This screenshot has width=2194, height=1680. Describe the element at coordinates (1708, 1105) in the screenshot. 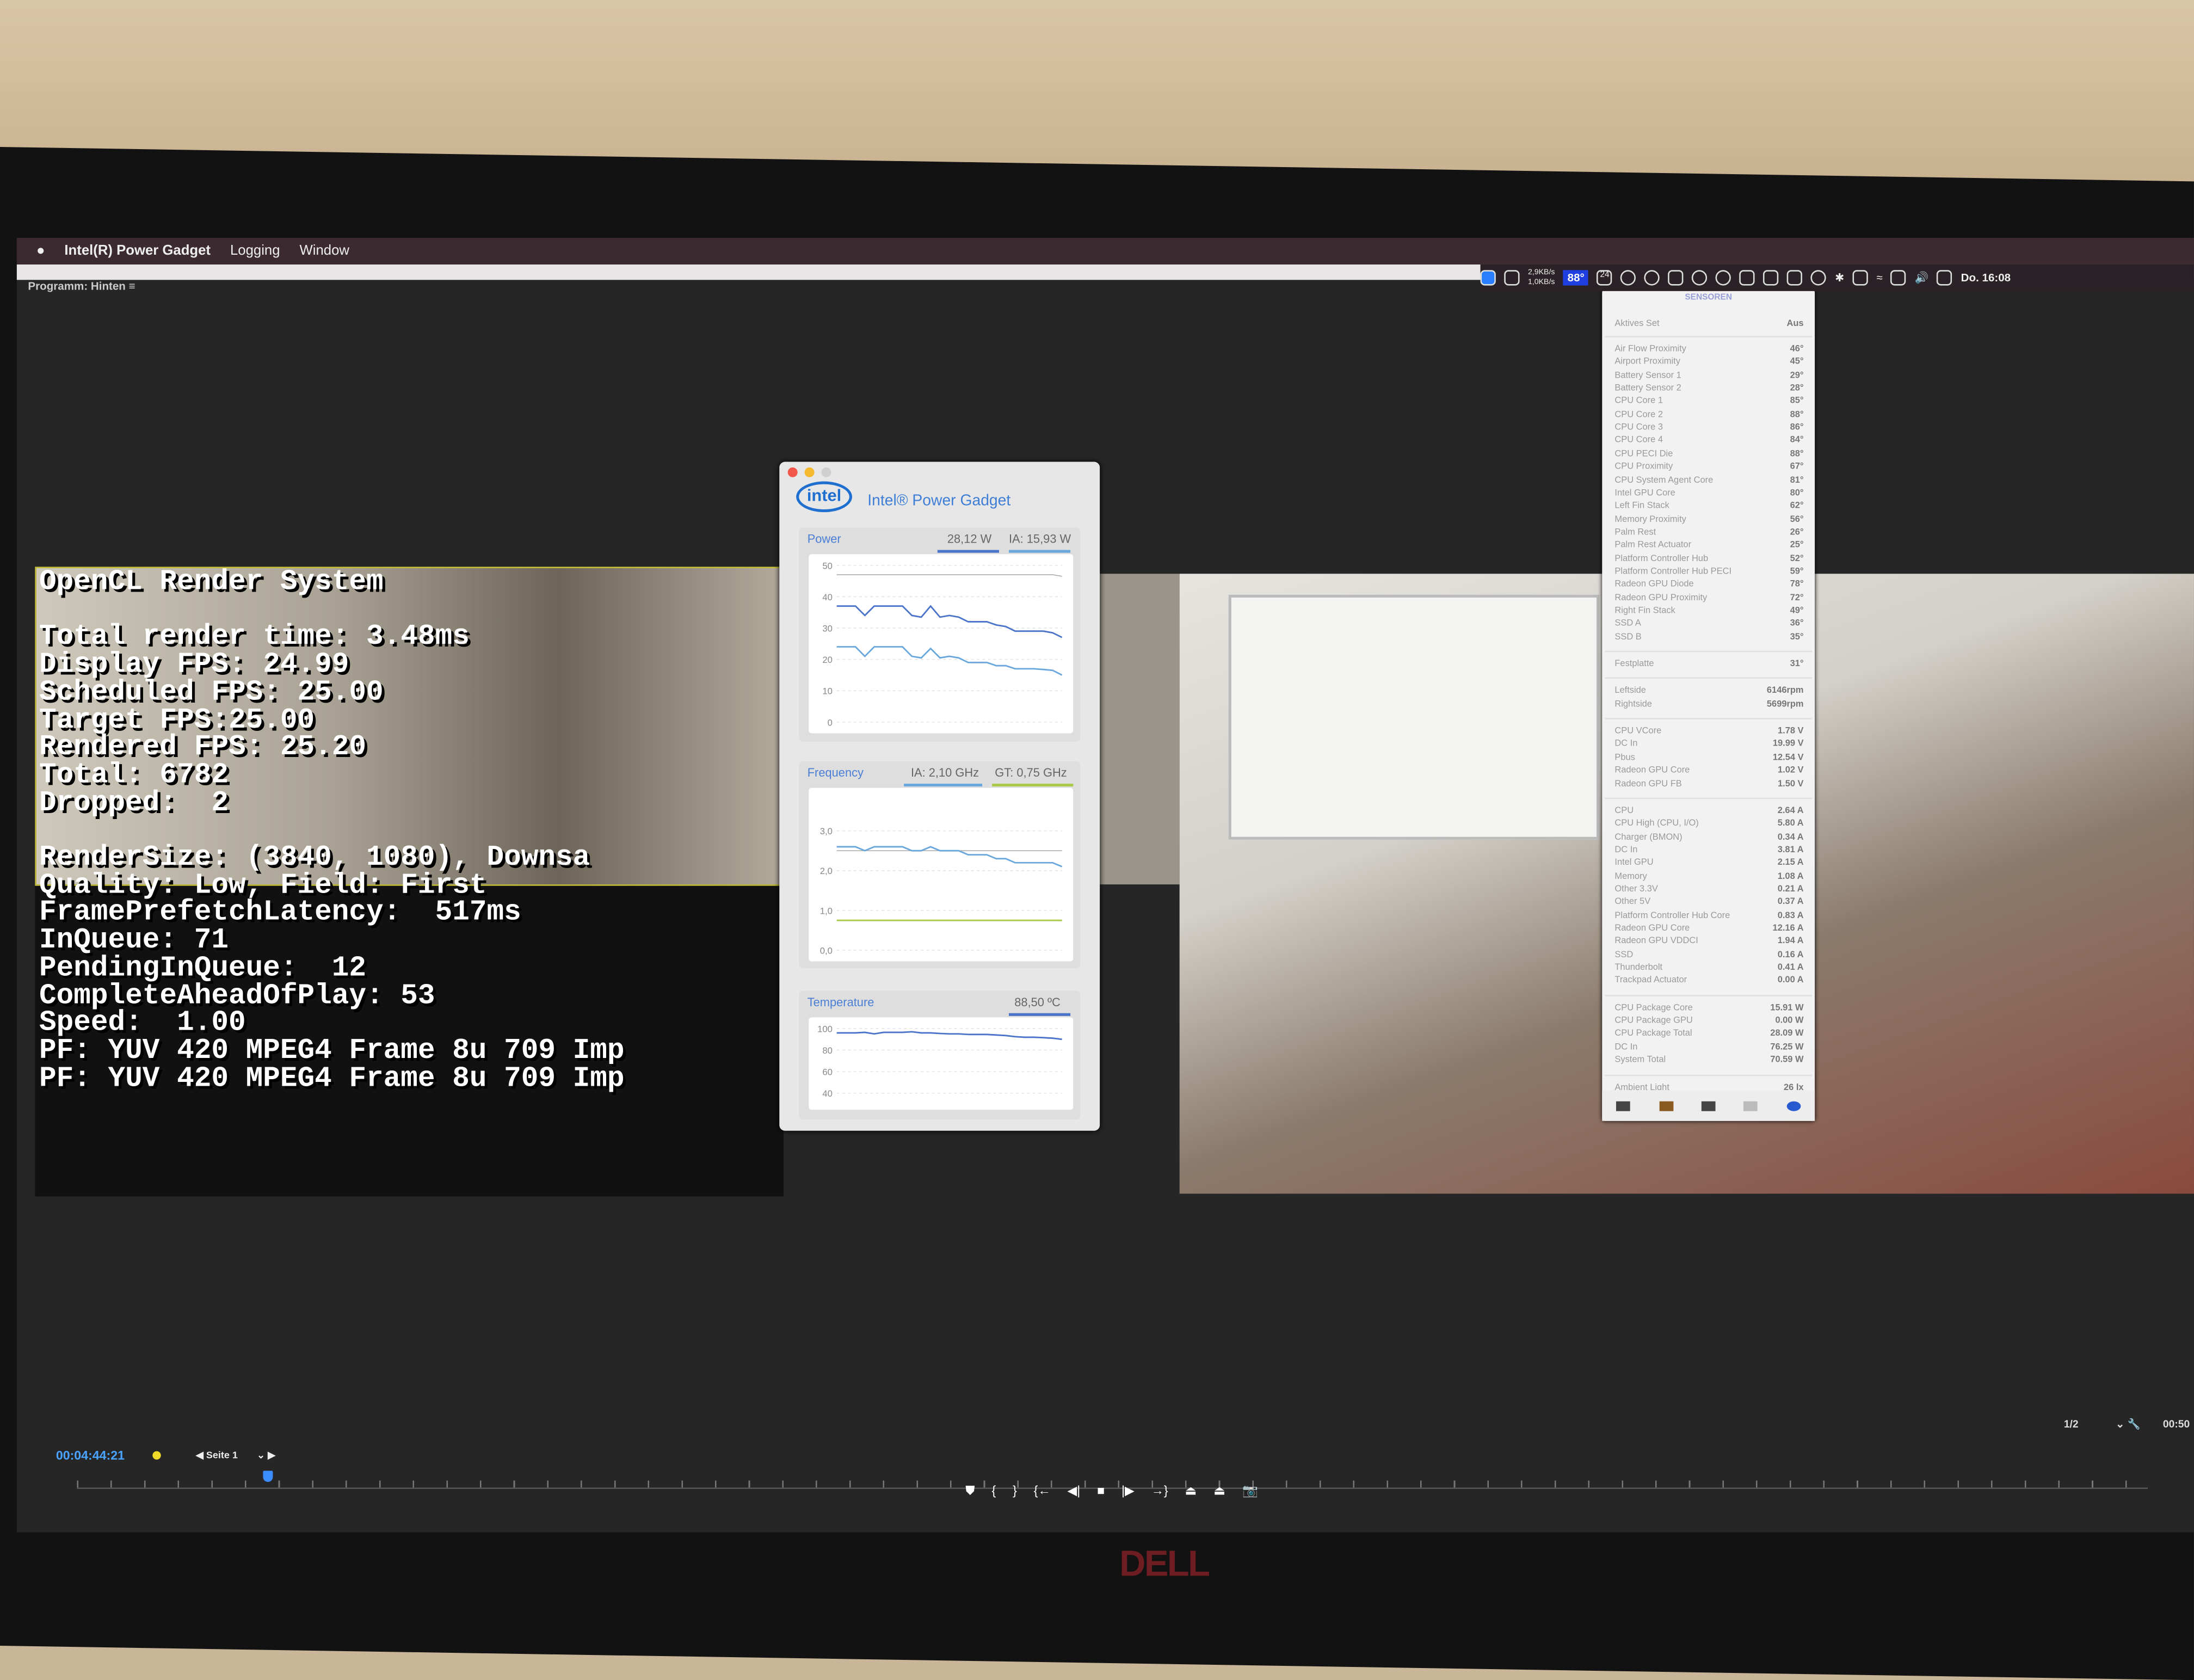

I see `terminal-icon` at that location.